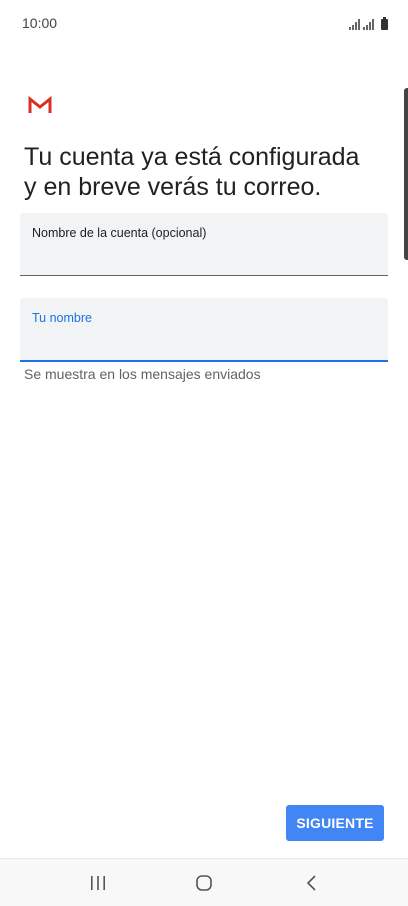 The height and width of the screenshot is (906, 408). Describe the element at coordinates (204, 23) in the screenshot. I see `status-bar: 10:00` at that location.